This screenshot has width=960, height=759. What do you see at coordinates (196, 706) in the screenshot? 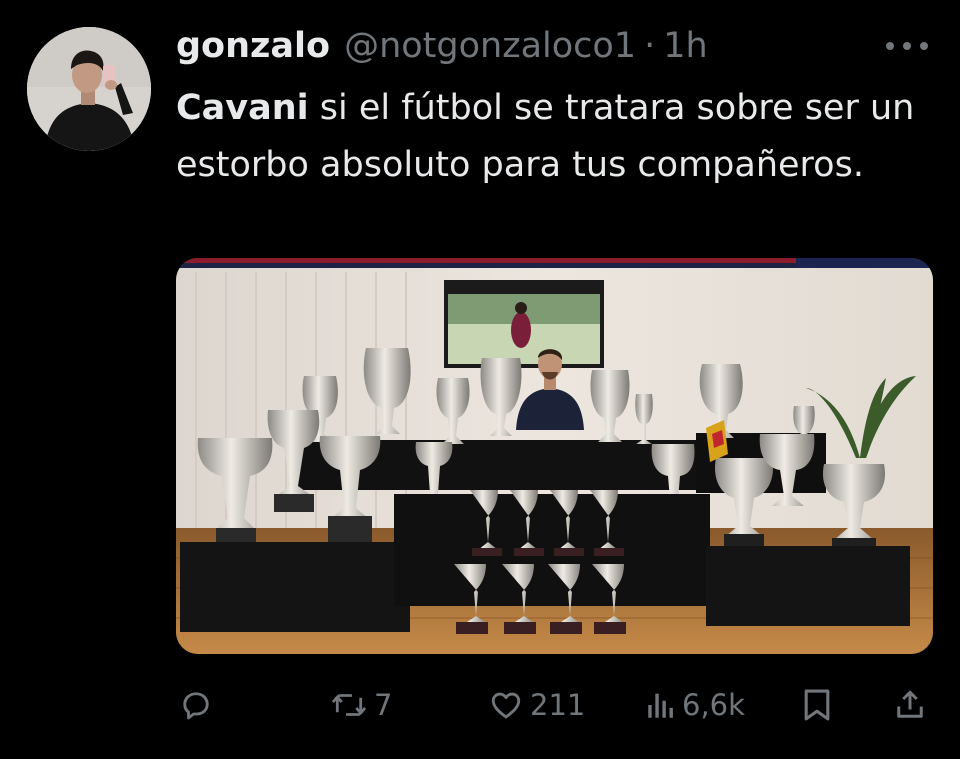
I see `reply-icon` at bounding box center [196, 706].